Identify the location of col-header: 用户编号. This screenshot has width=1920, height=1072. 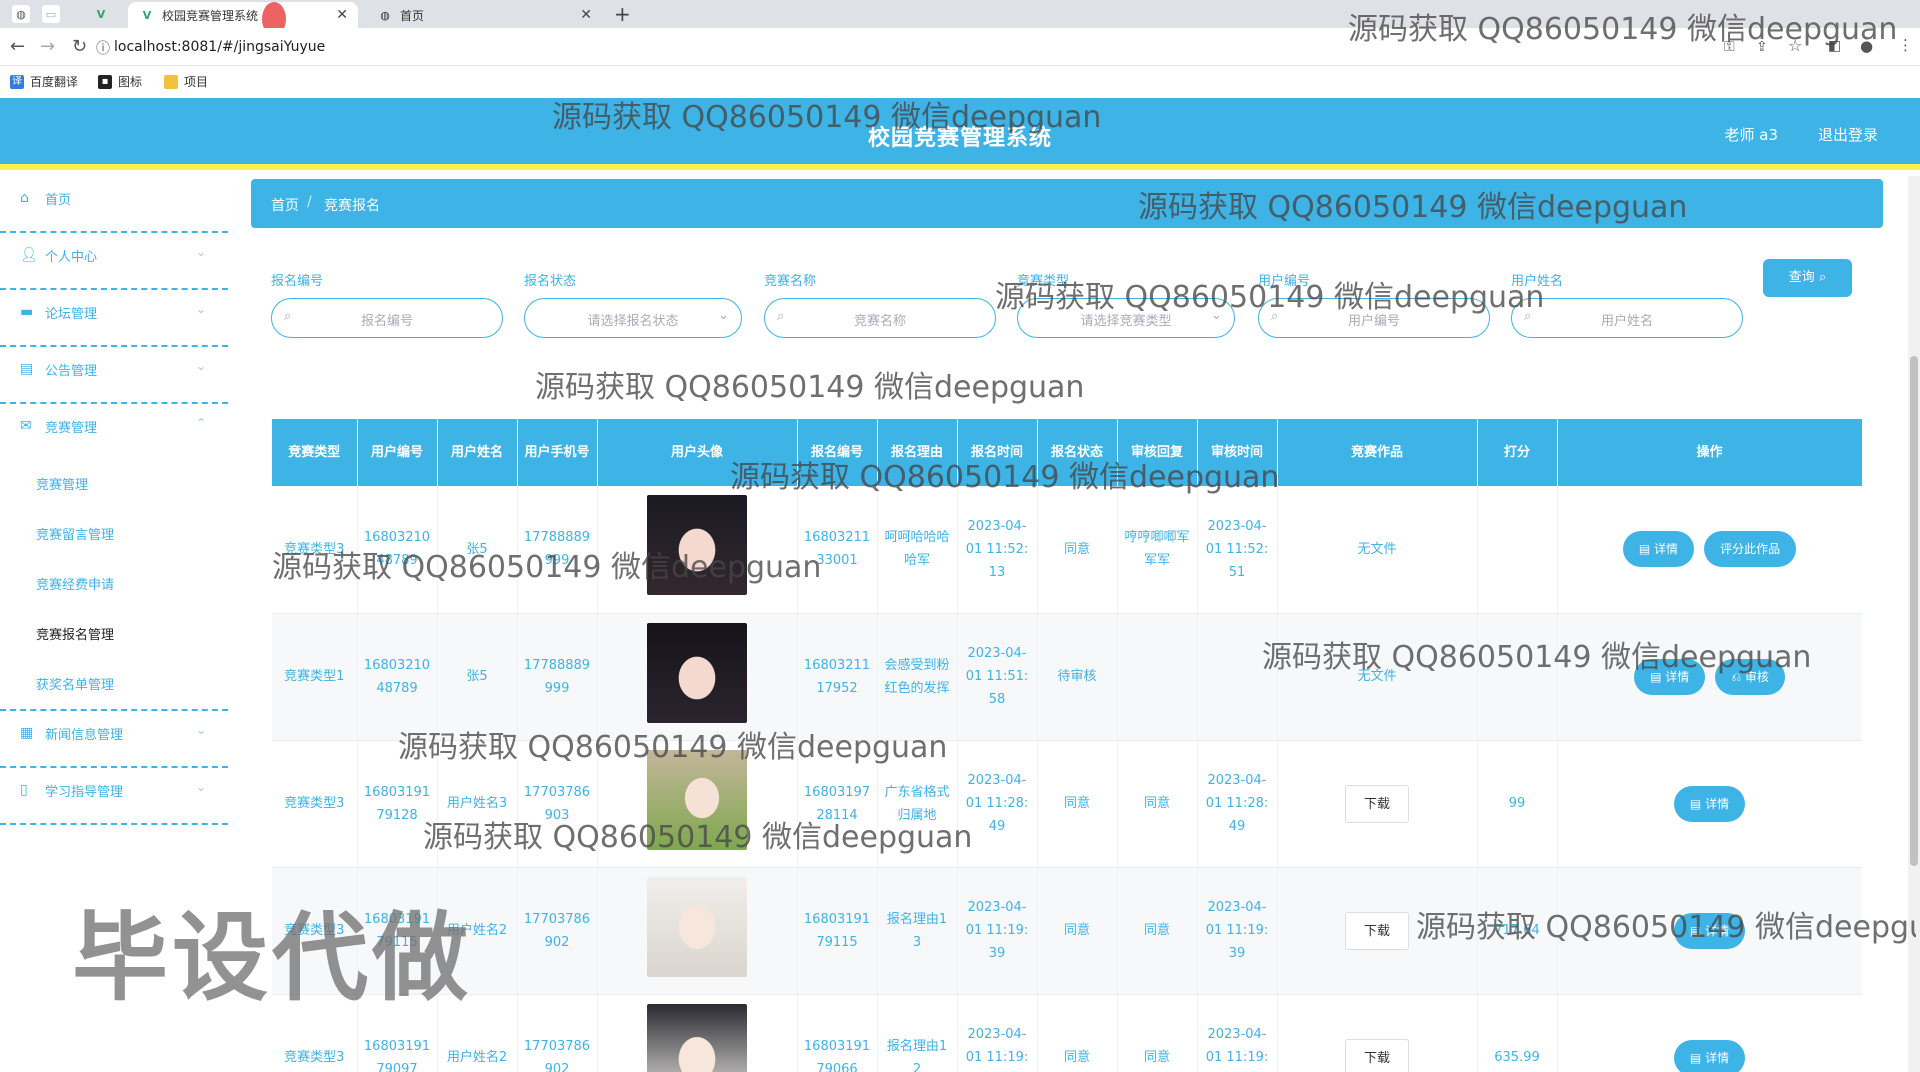
(397, 452).